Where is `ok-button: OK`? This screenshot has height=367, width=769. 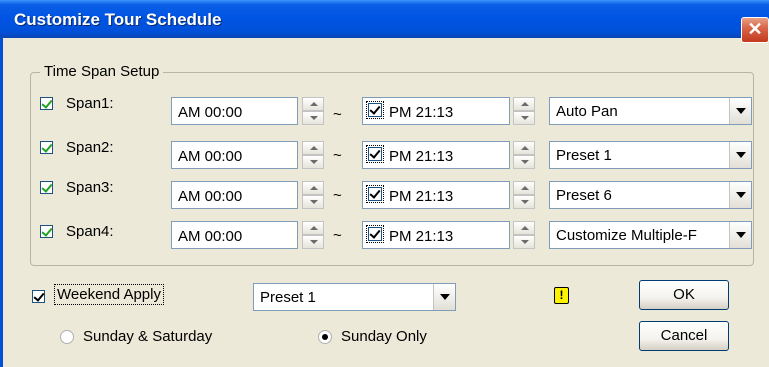
ok-button: OK is located at coordinates (684, 295).